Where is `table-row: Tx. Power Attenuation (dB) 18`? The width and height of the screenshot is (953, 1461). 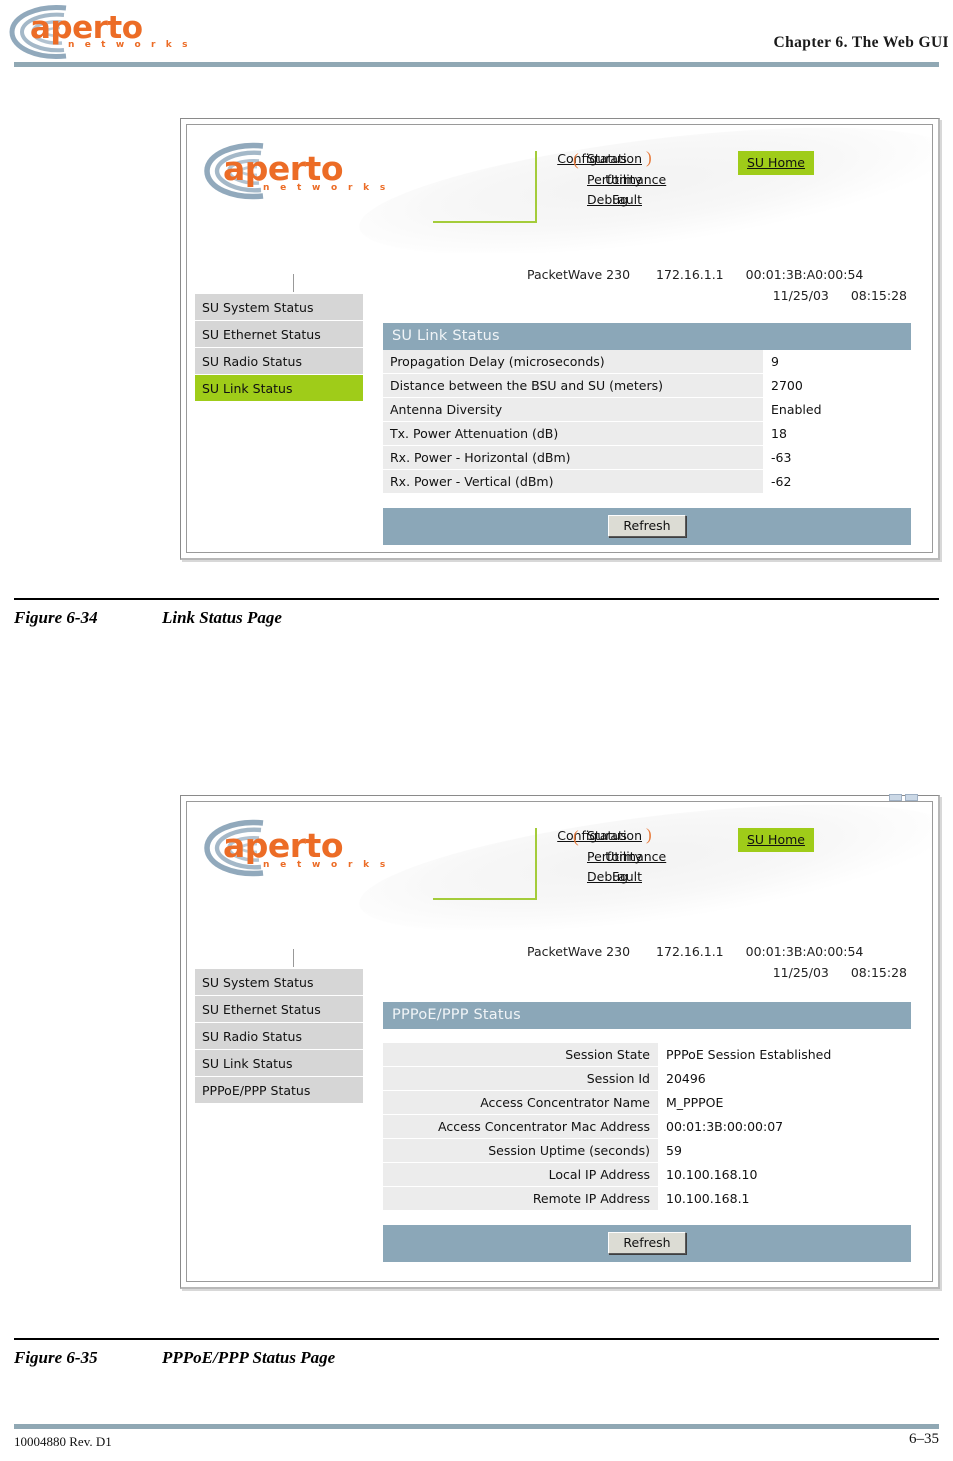
table-row: Tx. Power Attenuation (dB) 18 is located at coordinates (647, 433).